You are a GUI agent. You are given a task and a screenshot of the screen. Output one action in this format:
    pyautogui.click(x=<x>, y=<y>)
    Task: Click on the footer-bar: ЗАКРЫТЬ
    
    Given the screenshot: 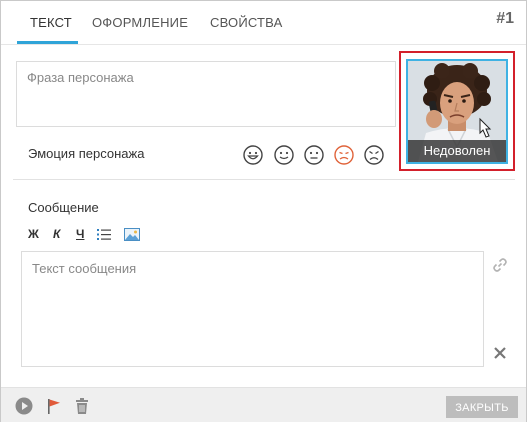 What is the action you would take?
    pyautogui.click(x=263, y=404)
    